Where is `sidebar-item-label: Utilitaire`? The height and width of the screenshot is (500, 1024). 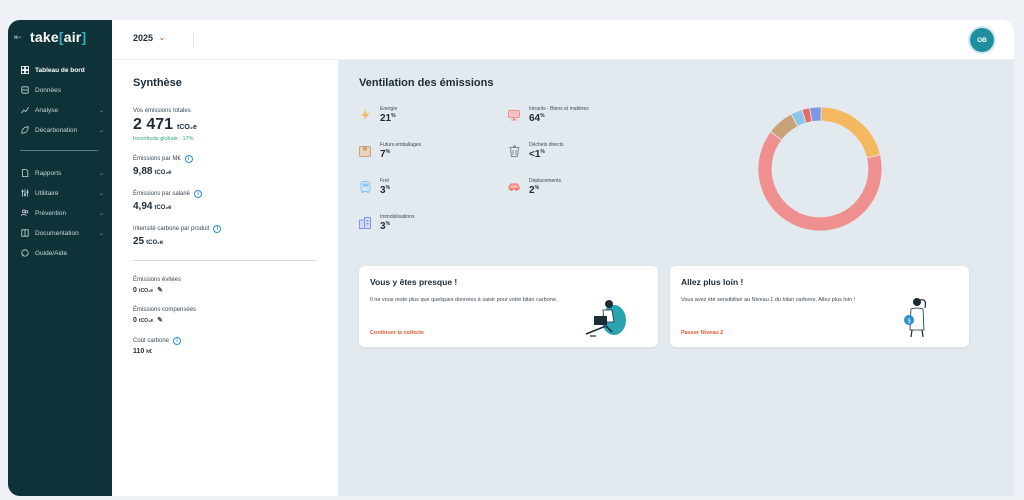 sidebar-item-label: Utilitaire is located at coordinates (47, 193).